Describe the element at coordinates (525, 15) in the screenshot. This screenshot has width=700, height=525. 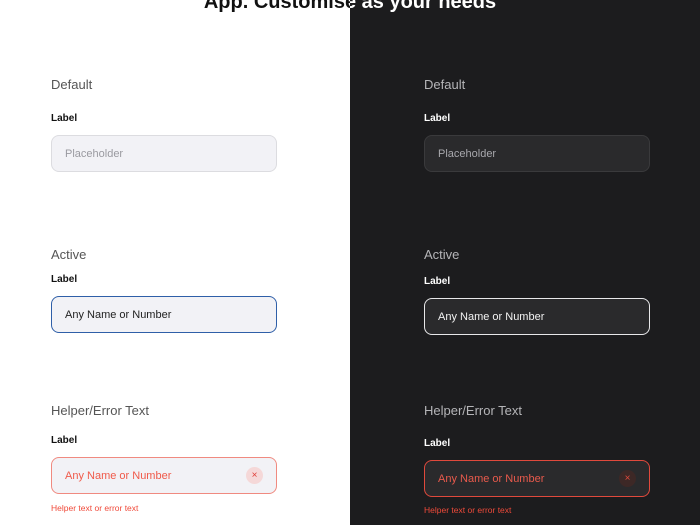
I see `title-dark-part: App. Customise as your needs` at that location.